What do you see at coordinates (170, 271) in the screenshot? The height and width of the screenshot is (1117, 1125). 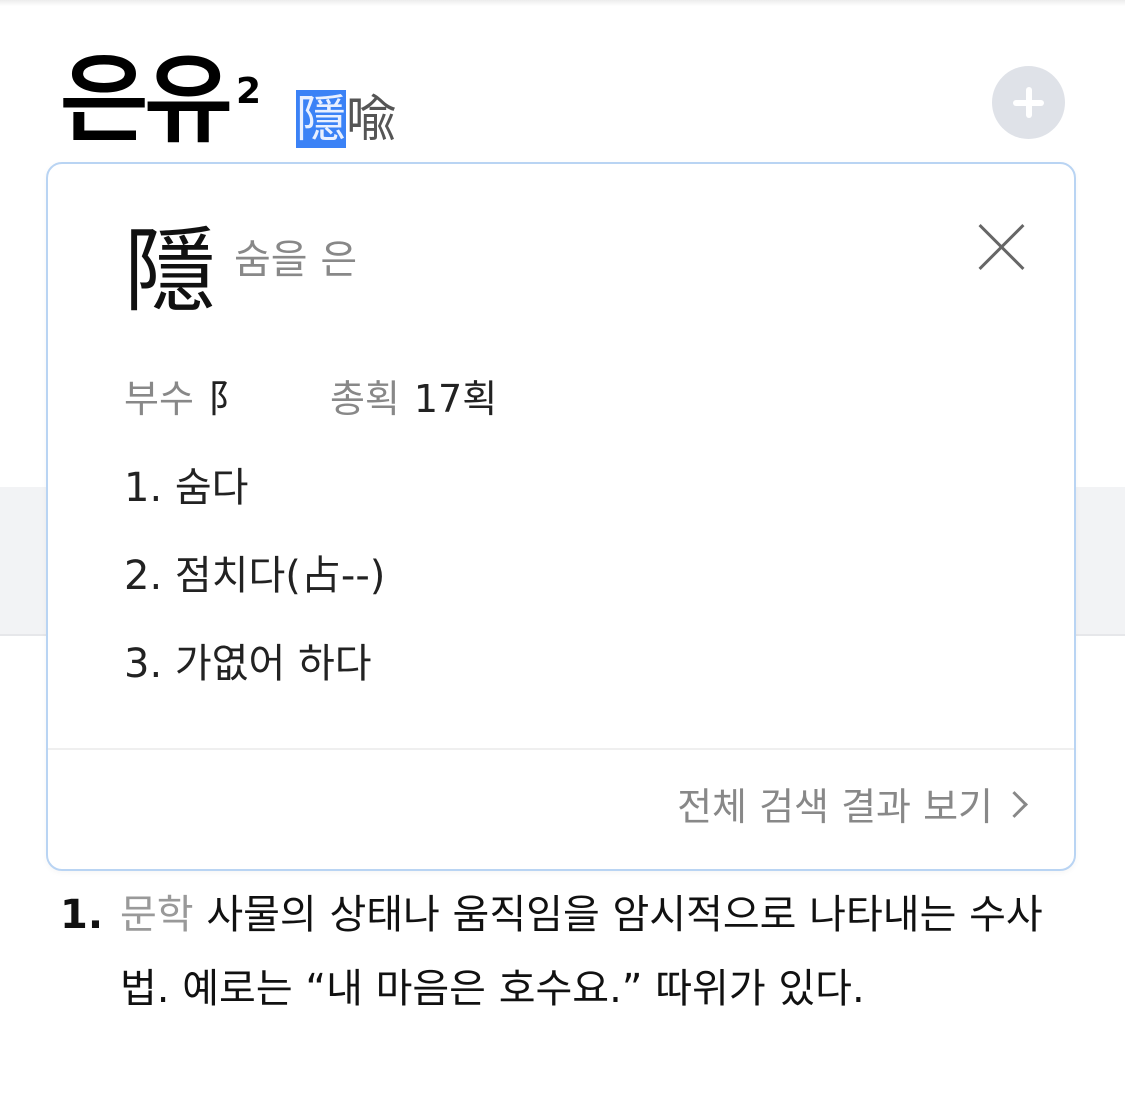 I see `popup-character: 隱` at bounding box center [170, 271].